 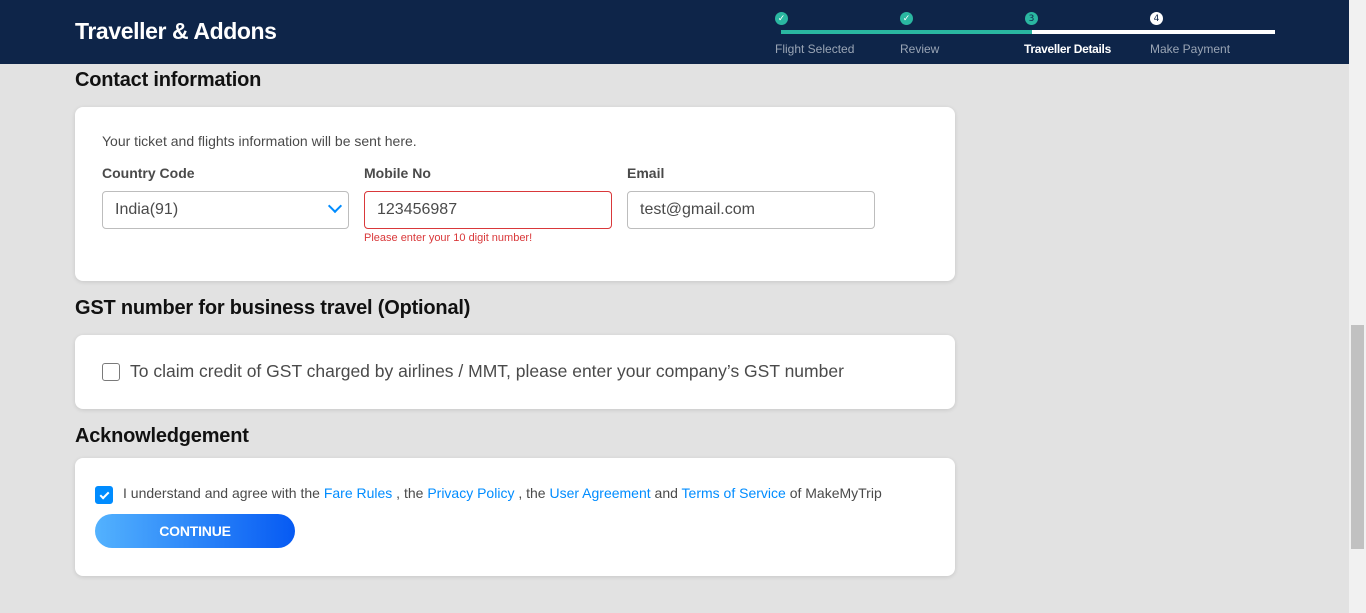 What do you see at coordinates (148, 173) in the screenshot?
I see `country-code-label: Country Code` at bounding box center [148, 173].